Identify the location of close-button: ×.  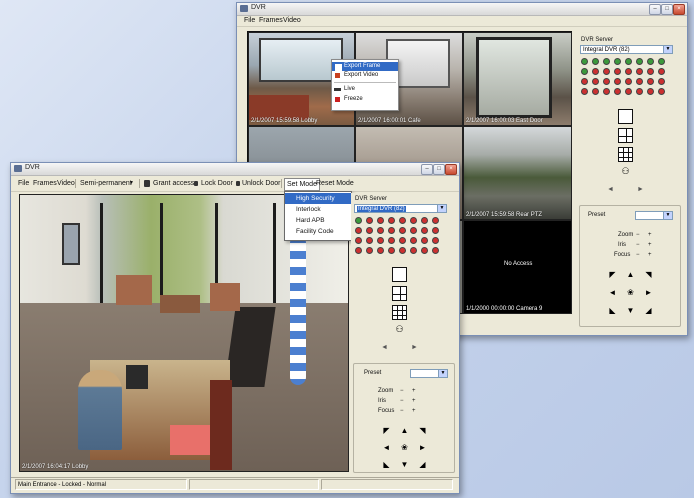
(451, 169).